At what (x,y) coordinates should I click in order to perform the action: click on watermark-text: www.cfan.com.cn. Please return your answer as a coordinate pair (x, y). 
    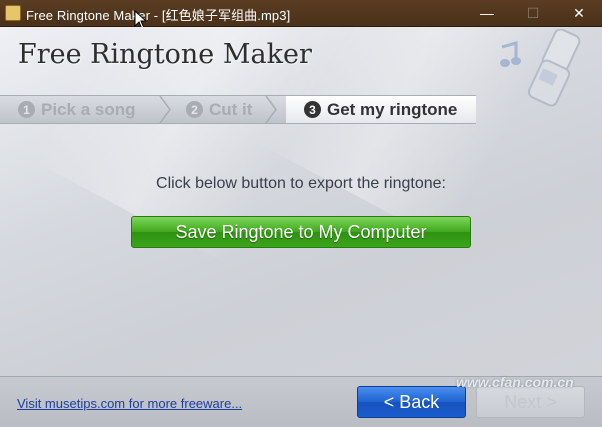
    Looking at the image, I should click on (515, 382).